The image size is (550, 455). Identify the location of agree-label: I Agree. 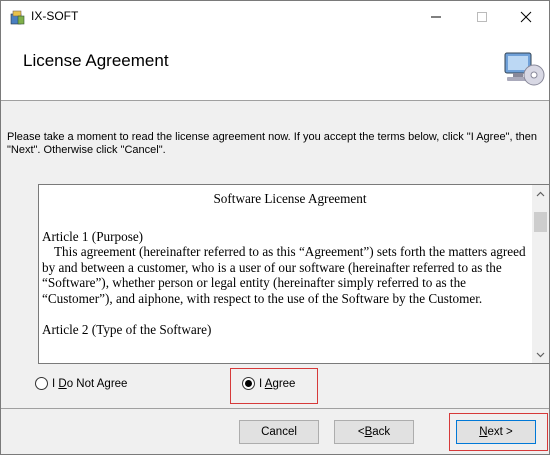
(277, 383).